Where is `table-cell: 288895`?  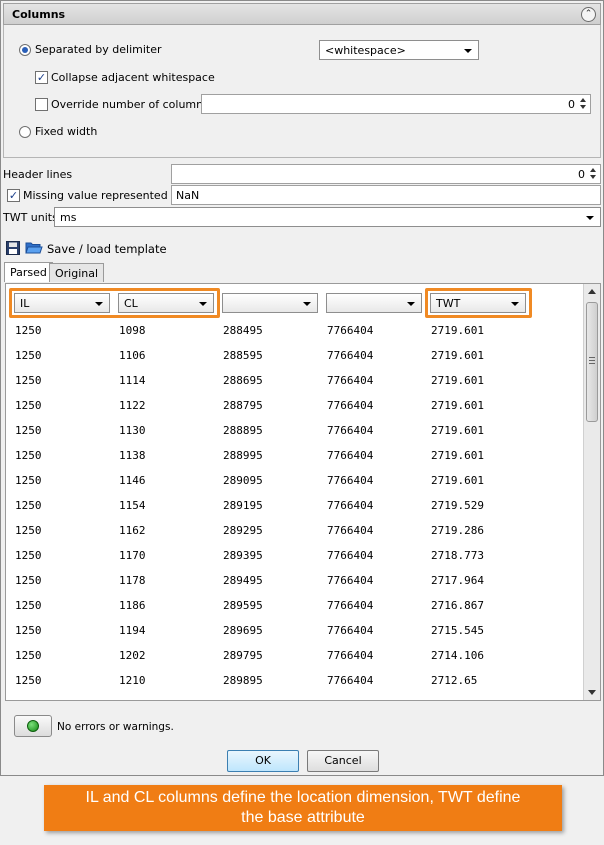
table-cell: 288895 is located at coordinates (243, 430).